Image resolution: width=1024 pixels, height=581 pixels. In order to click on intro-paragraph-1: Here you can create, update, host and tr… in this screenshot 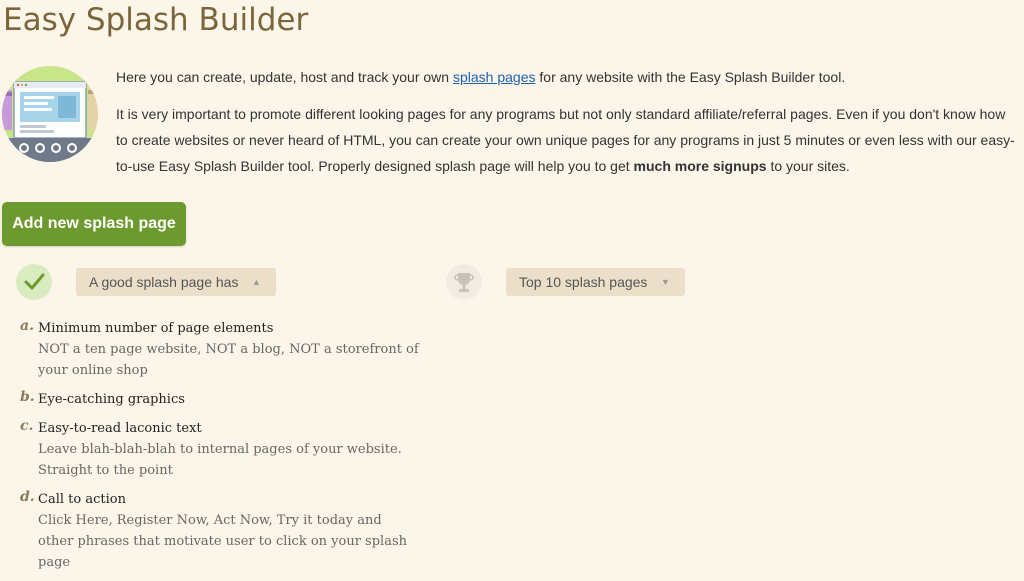, I will do `click(481, 77)`.